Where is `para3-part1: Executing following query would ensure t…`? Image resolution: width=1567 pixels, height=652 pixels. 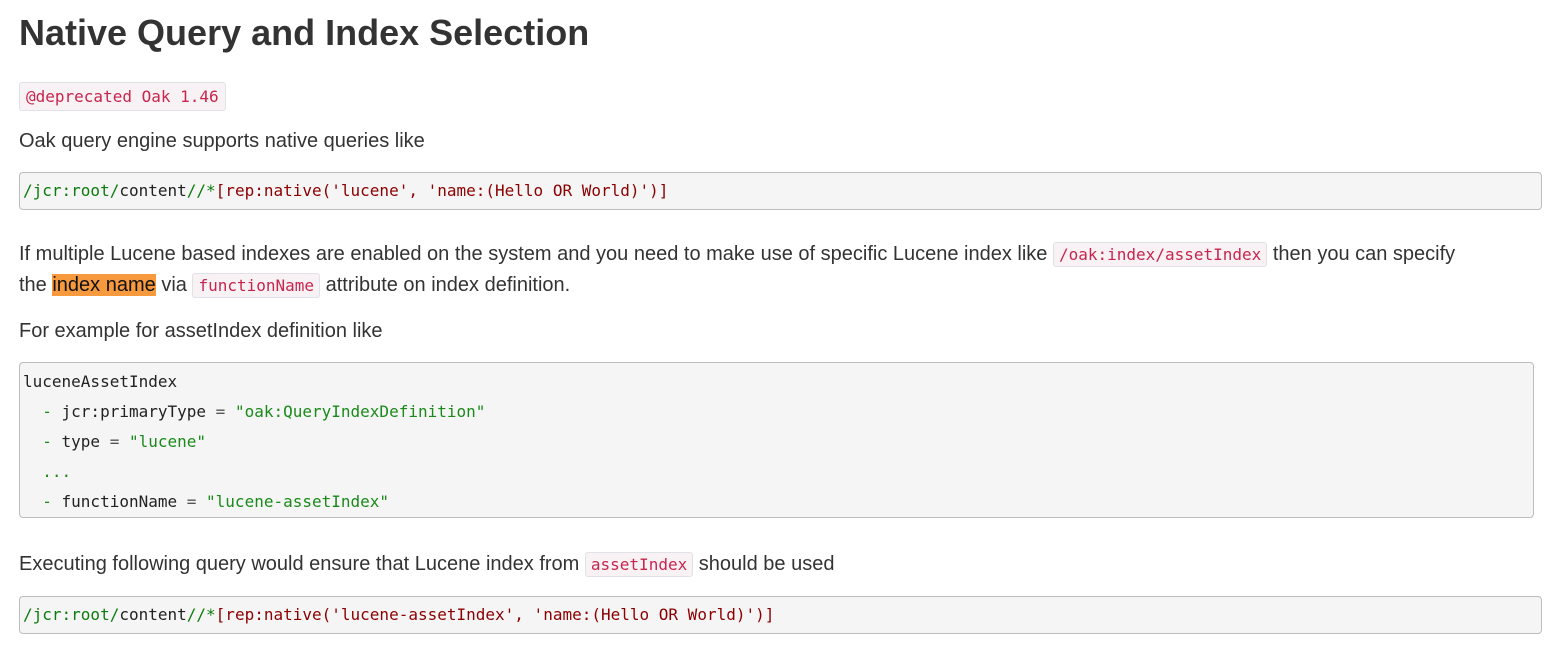
para3-part1: Executing following query would ensure t… is located at coordinates (302, 564).